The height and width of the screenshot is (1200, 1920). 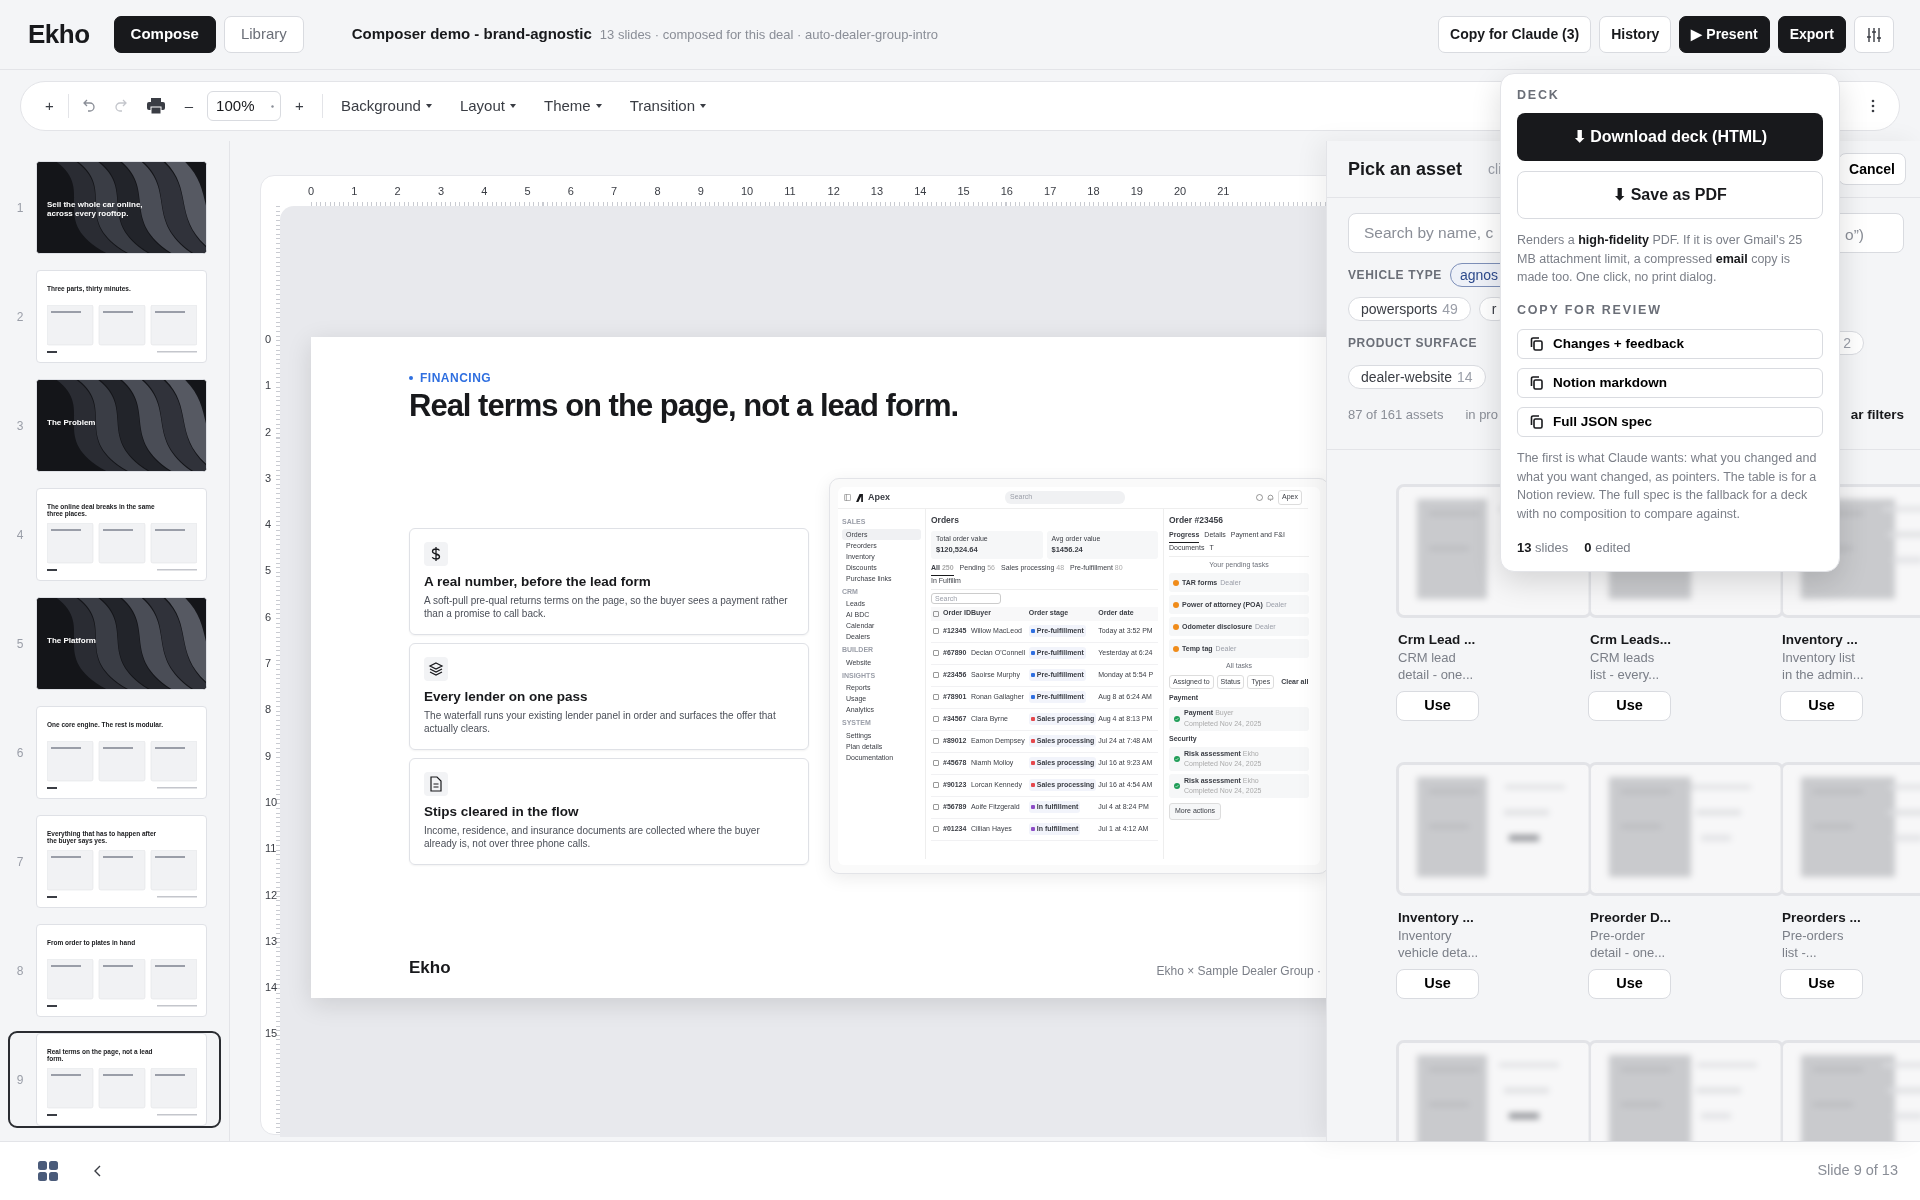 What do you see at coordinates (1093, 191) in the screenshot?
I see `ruler-label: 18` at bounding box center [1093, 191].